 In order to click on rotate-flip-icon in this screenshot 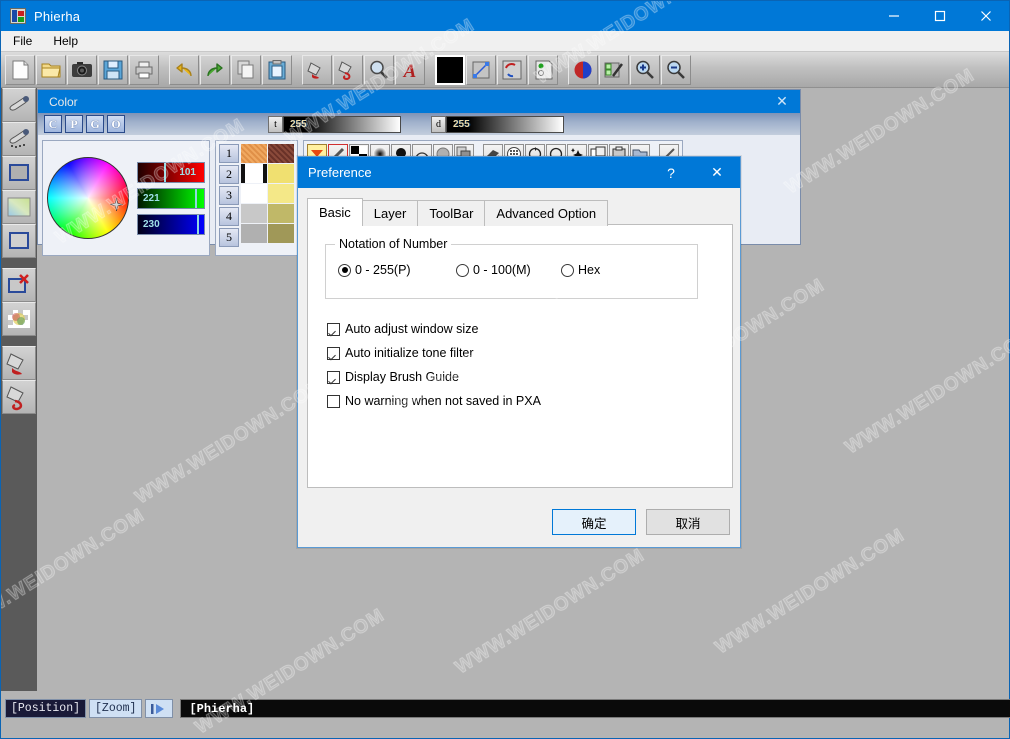, I will do `click(512, 69)`.